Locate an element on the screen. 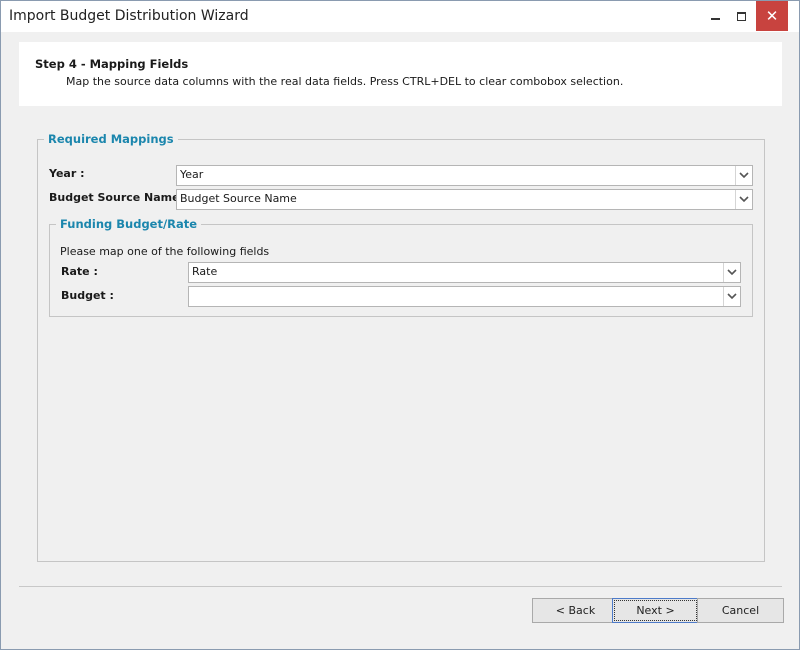  budget-dropdown-button is located at coordinates (731, 296).